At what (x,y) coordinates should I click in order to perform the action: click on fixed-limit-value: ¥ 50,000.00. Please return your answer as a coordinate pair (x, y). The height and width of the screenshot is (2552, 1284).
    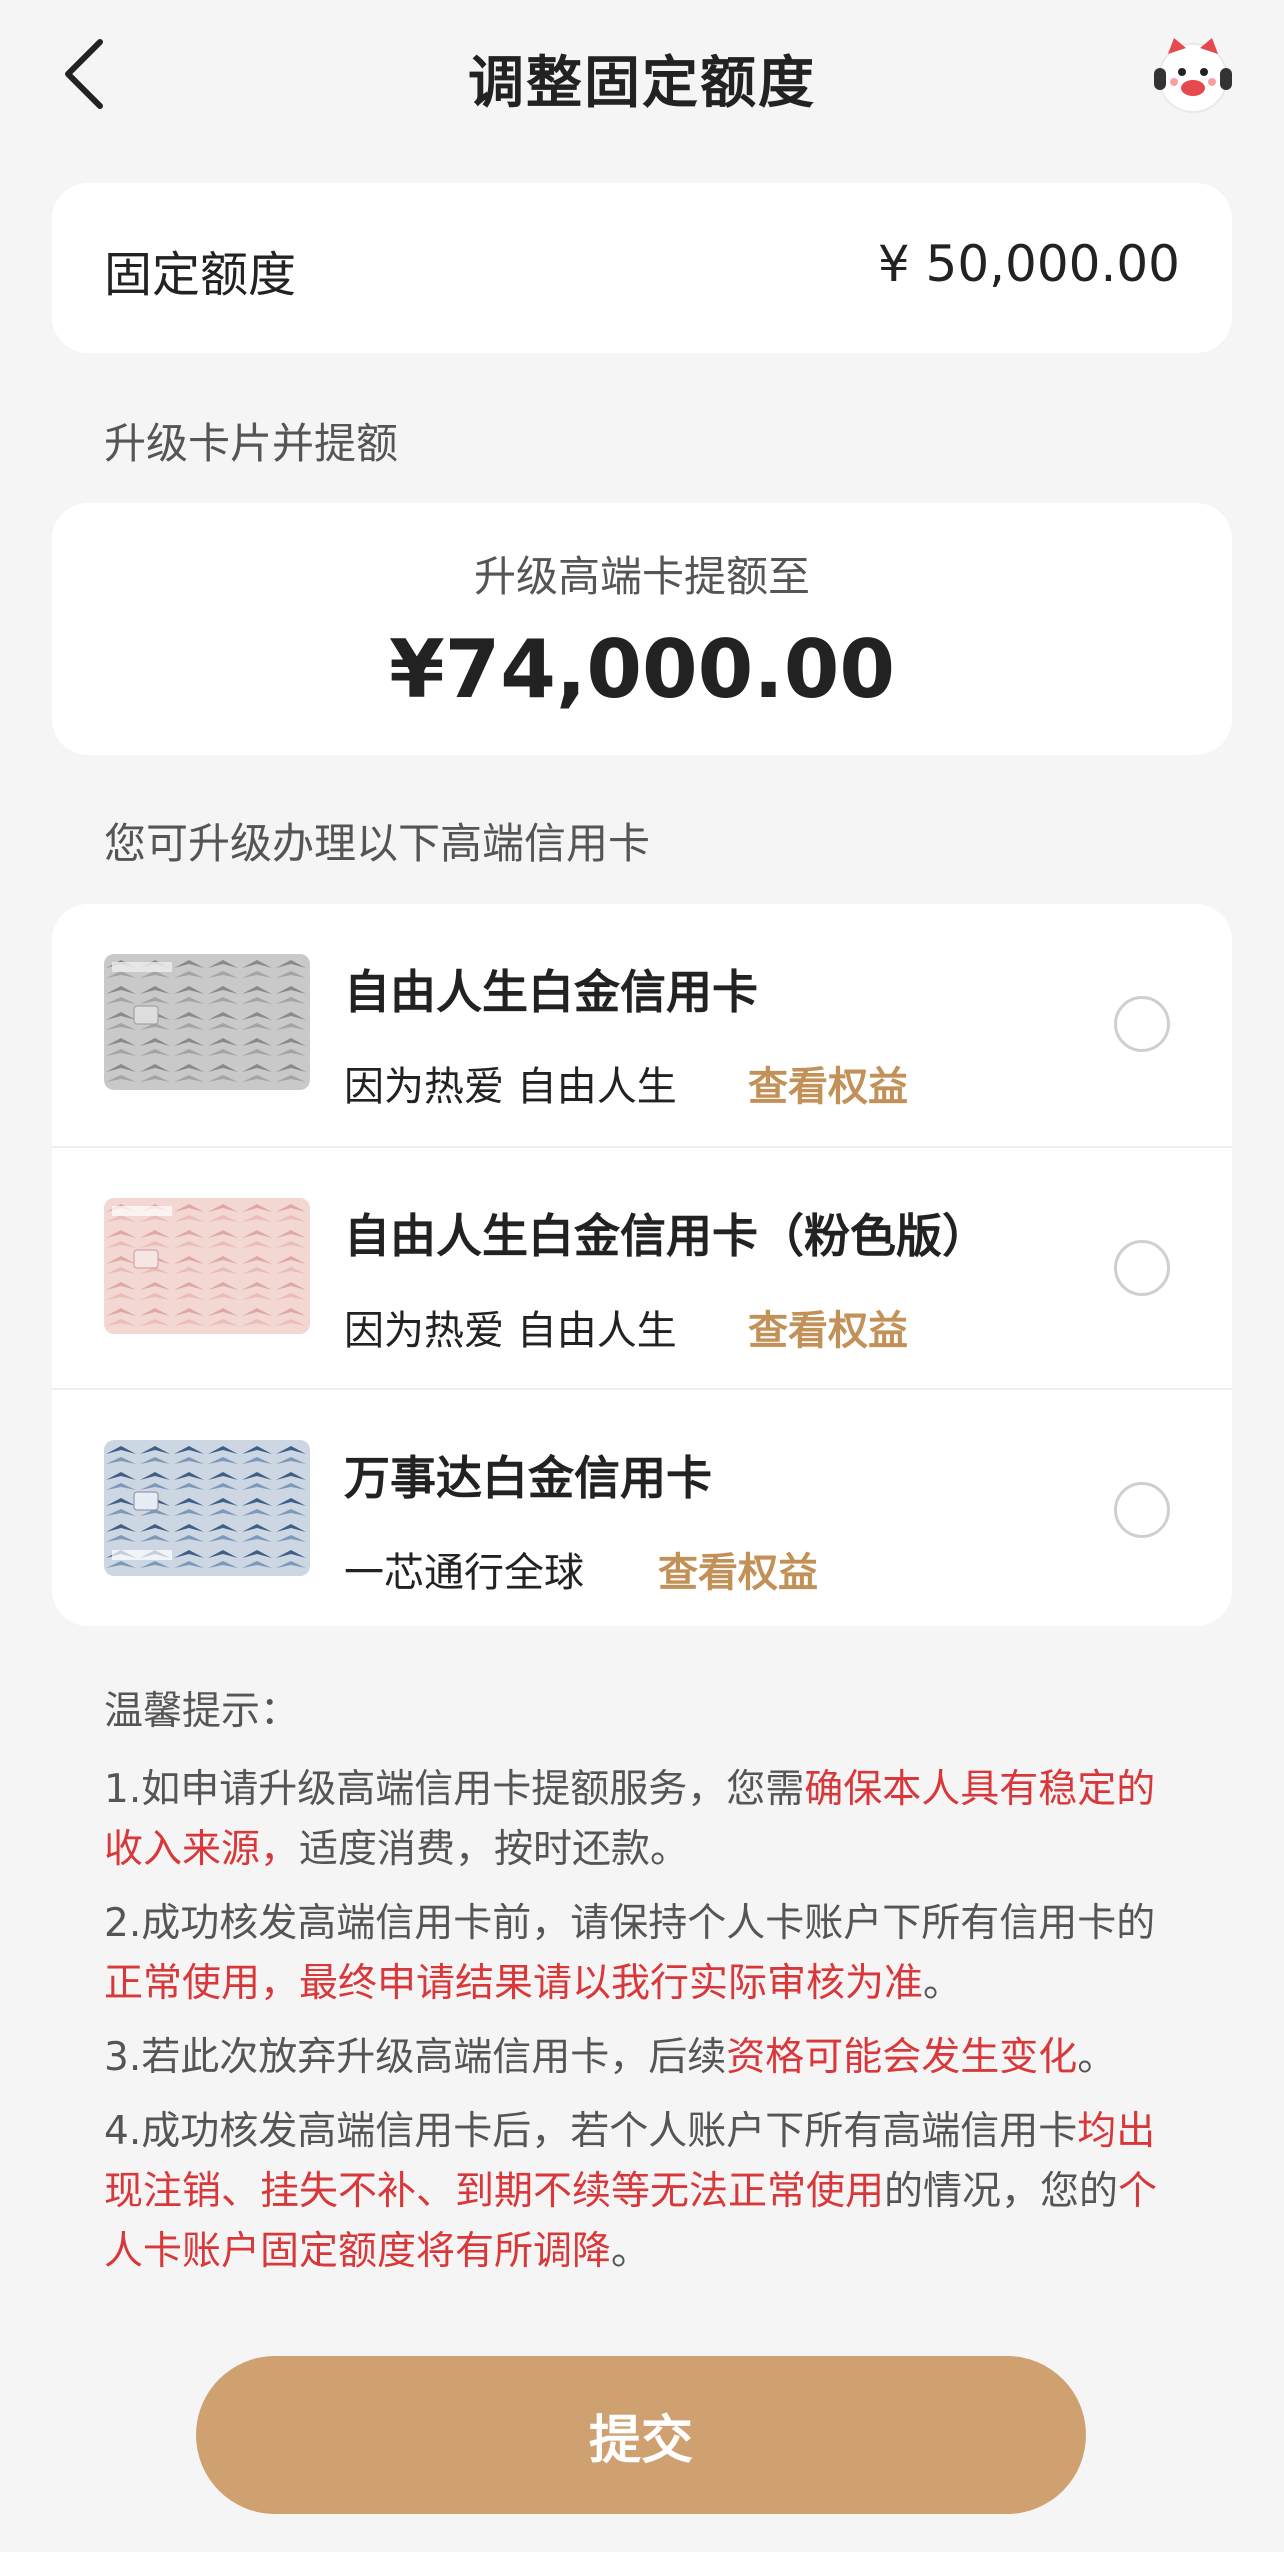
    Looking at the image, I should click on (1028, 264).